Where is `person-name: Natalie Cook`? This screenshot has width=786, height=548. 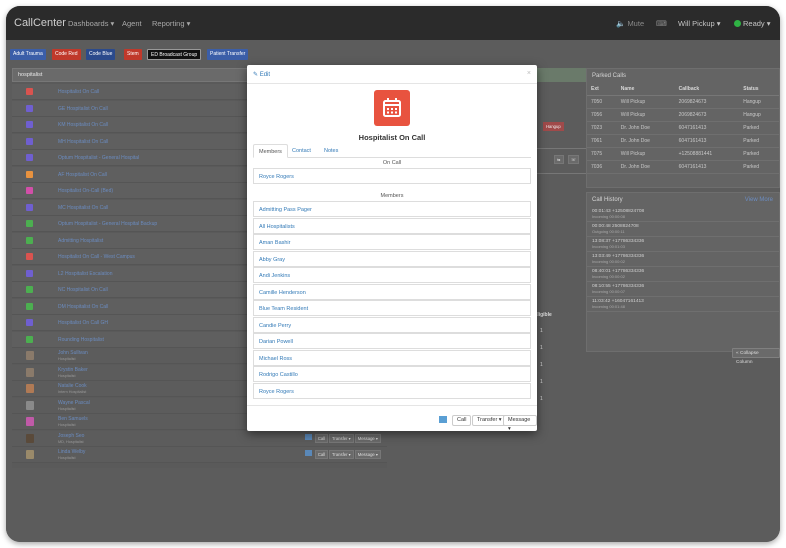
person-name: Natalie Cook is located at coordinates (72, 386).